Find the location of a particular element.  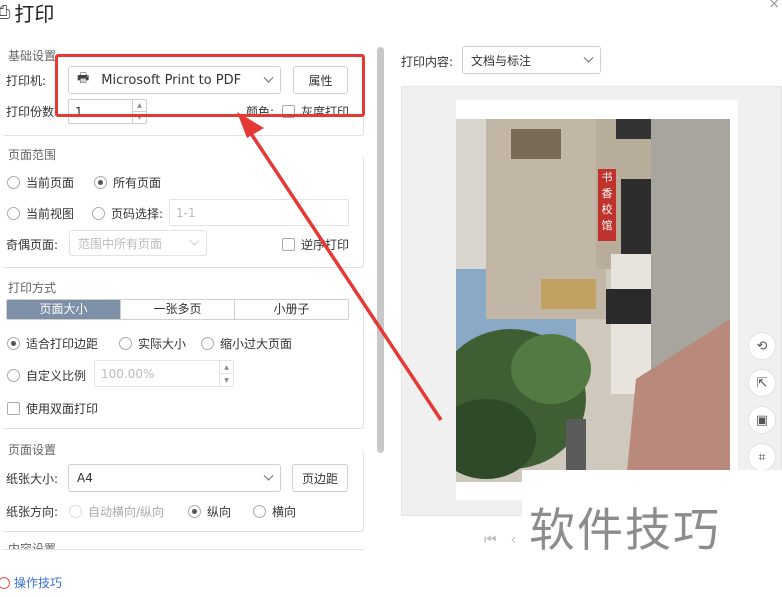

annotation-arrow is located at coordinates (340, 266).